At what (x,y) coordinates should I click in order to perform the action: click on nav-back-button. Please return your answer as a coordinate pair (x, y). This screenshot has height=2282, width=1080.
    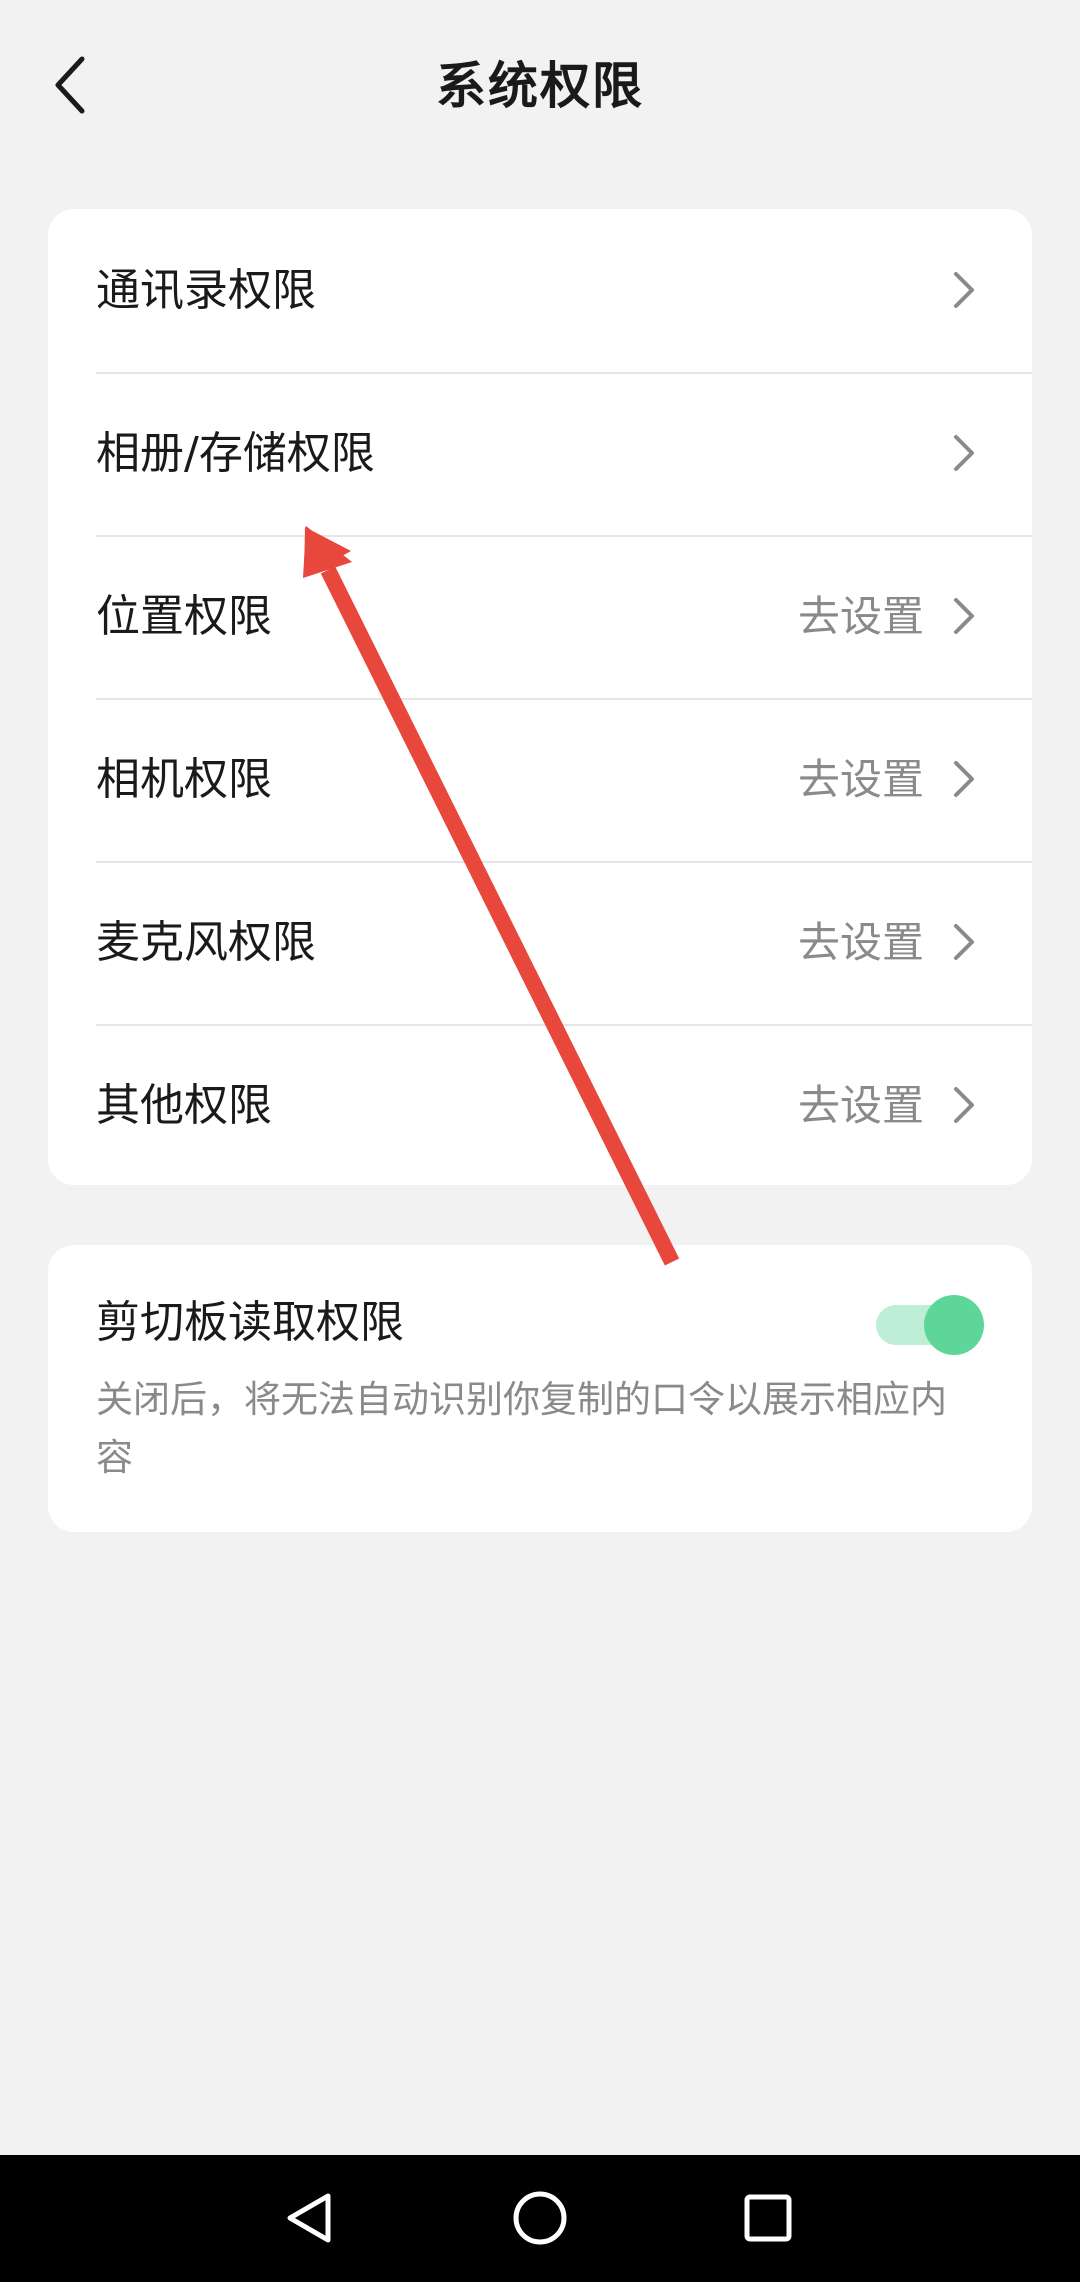
    Looking at the image, I should click on (310, 2218).